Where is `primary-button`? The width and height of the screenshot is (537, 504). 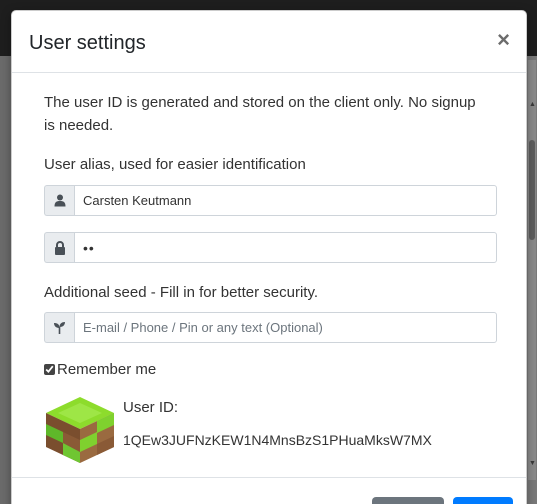 primary-button is located at coordinates (483, 500).